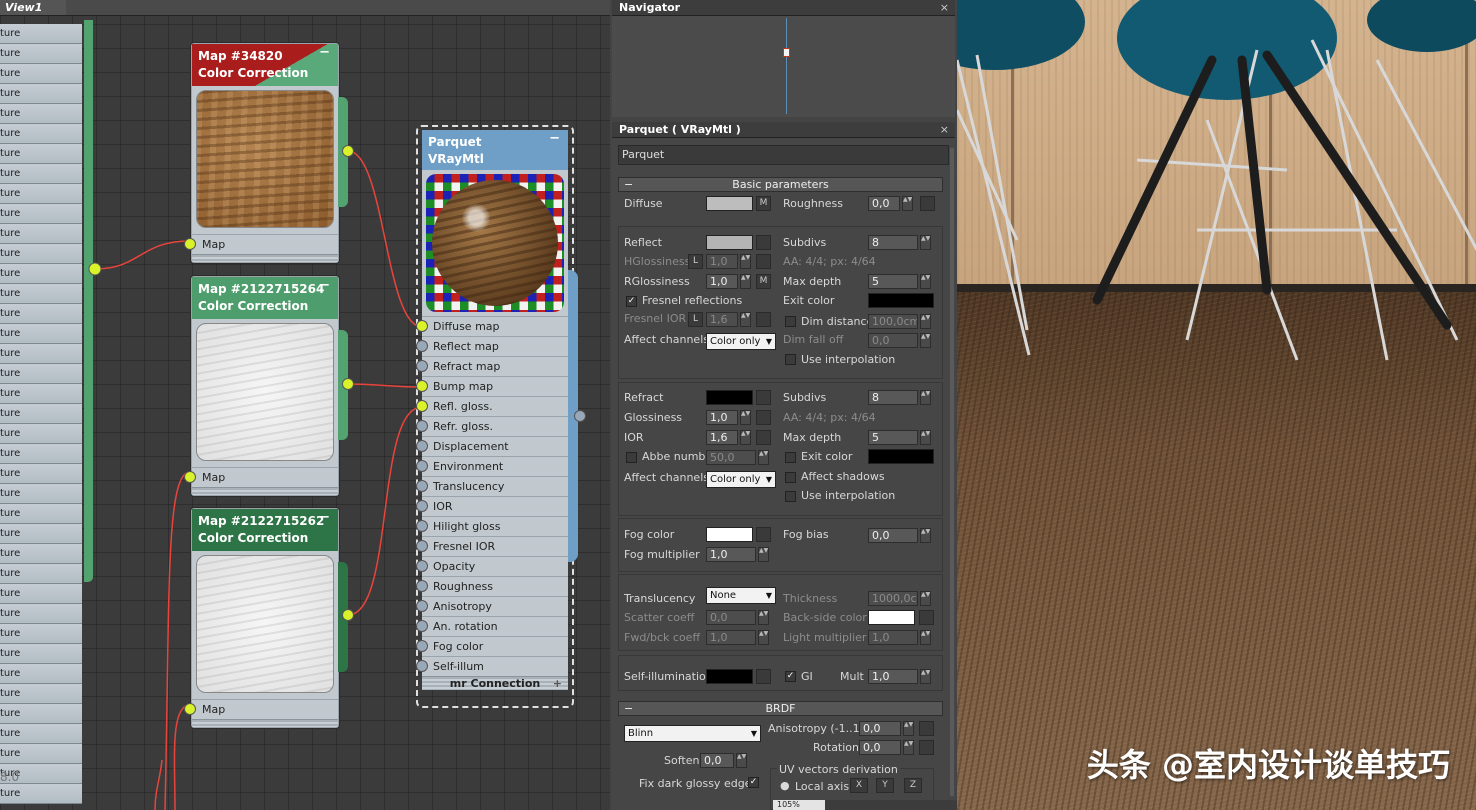 This screenshot has width=1476, height=810. Describe the element at coordinates (780, 184) in the screenshot. I see `basic-parameters-rollout: − Basic parameters` at that location.